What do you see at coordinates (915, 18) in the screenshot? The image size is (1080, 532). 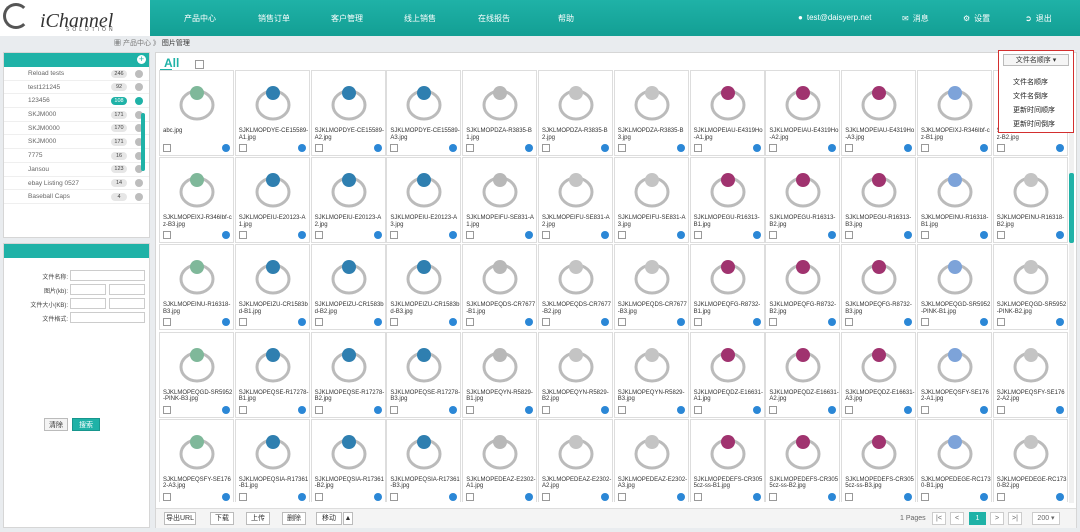 I see `messages-link: ✉ 消息` at bounding box center [915, 18].